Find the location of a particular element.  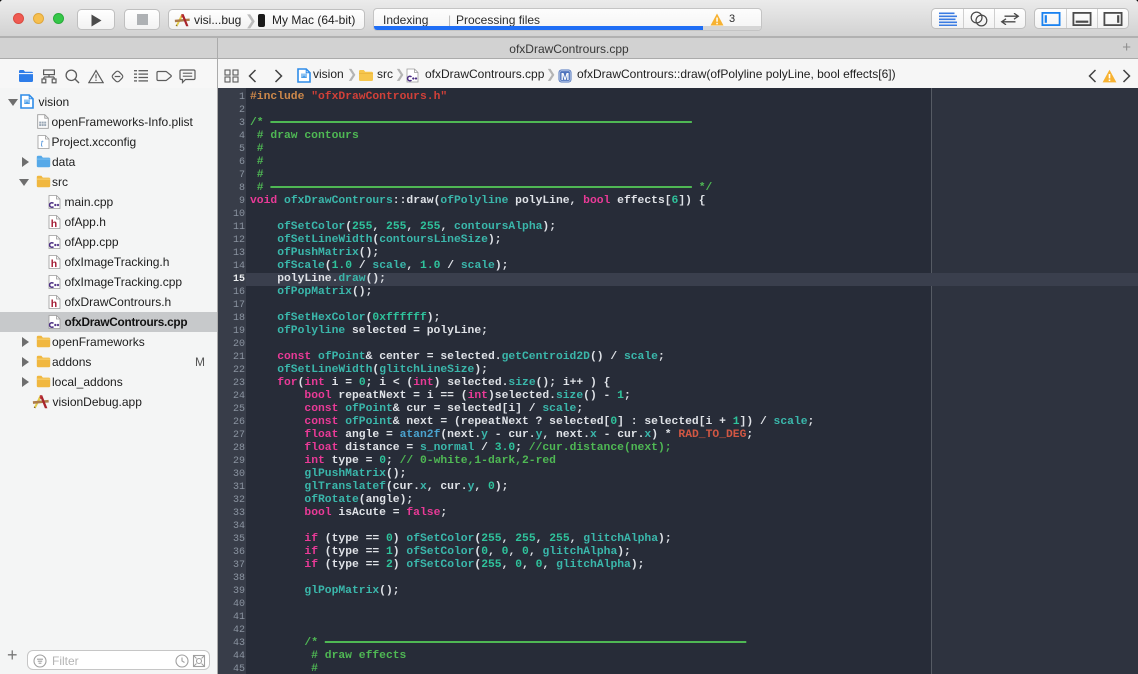

svg-text: M is located at coordinates (565, 76).